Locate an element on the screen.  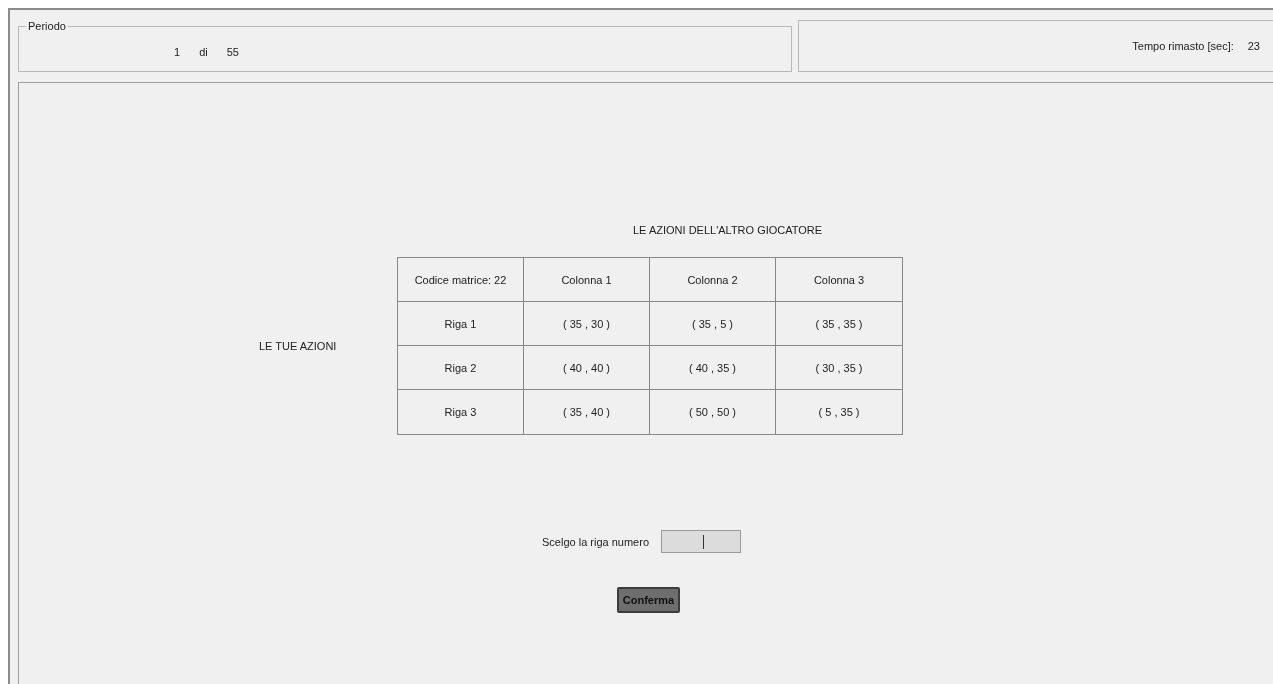
timer-value: 23 is located at coordinates (1253, 46).